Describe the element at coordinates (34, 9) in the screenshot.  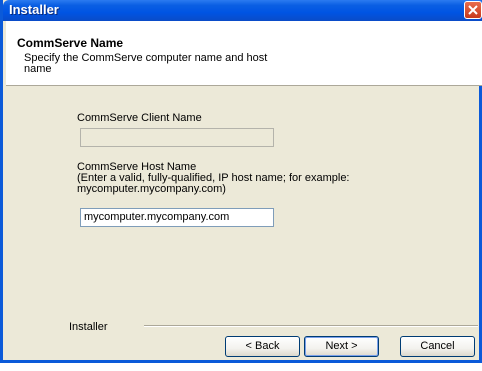
I see `window-title: Installer` at that location.